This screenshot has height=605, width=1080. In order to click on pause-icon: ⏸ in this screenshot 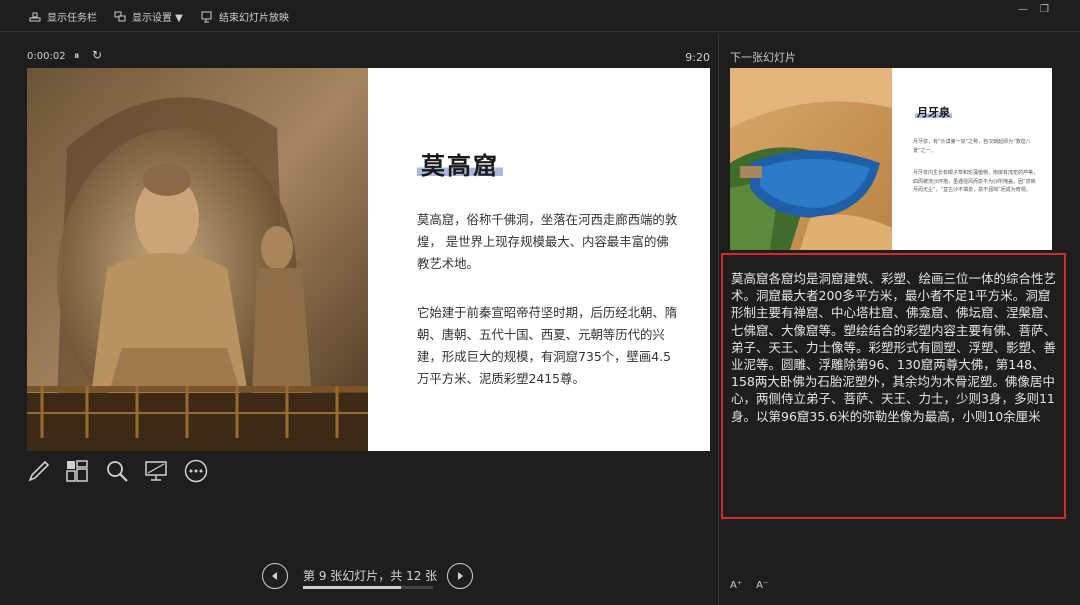, I will do `click(77, 56)`.